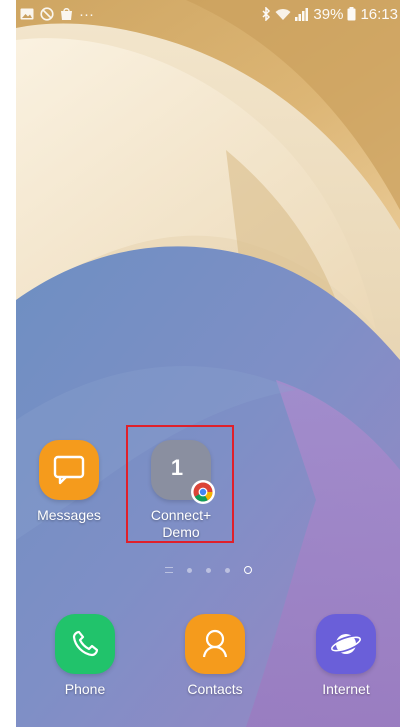 The image size is (416, 727). I want to click on battery-icon, so click(351, 14).